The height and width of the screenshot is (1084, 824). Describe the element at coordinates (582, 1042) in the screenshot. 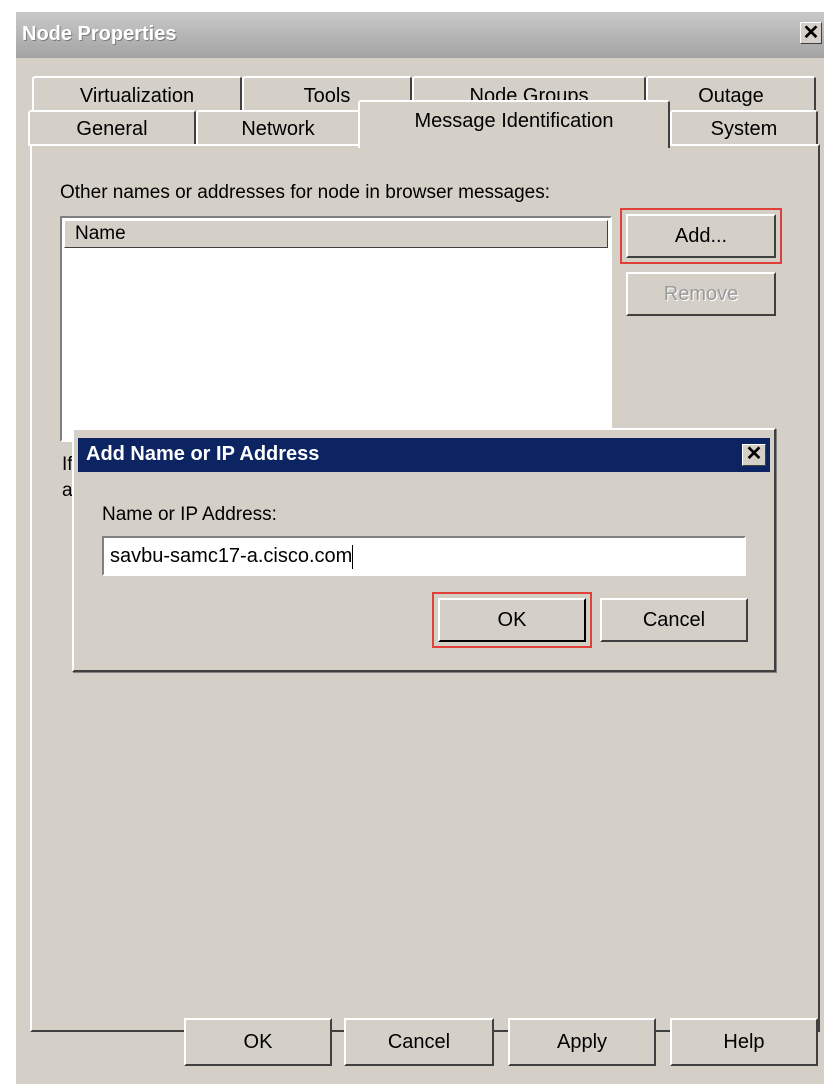

I see `footer-apply-button: Apply` at that location.